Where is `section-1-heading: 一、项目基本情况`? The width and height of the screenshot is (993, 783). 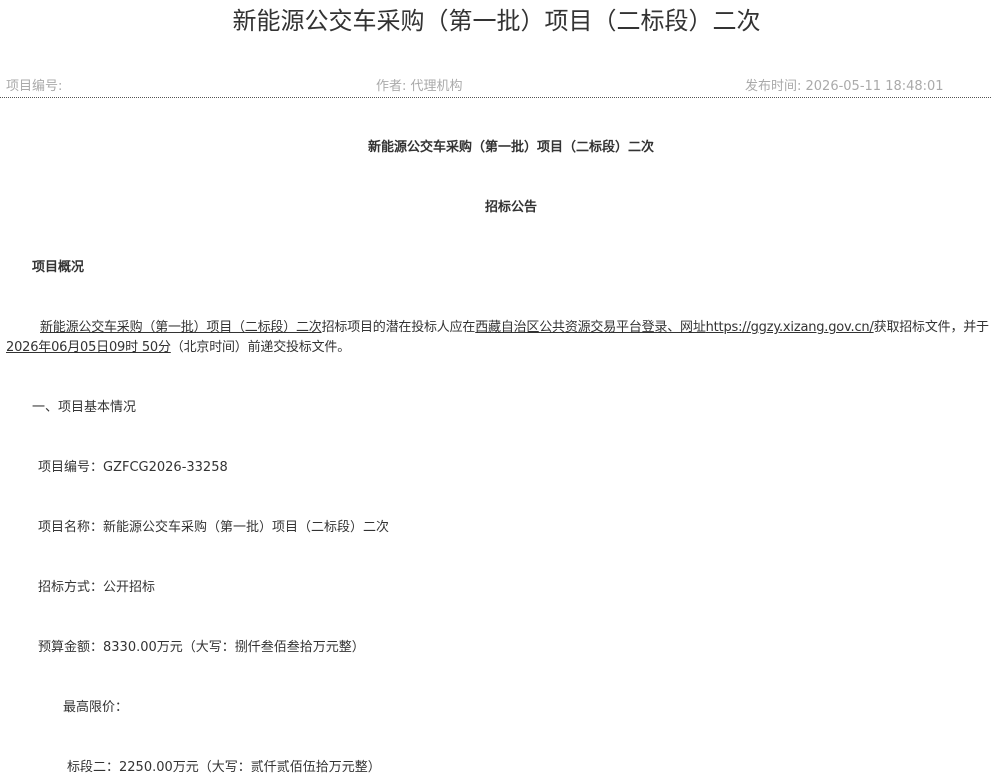
section-1-heading: 一、项目基本情况 is located at coordinates (84, 407).